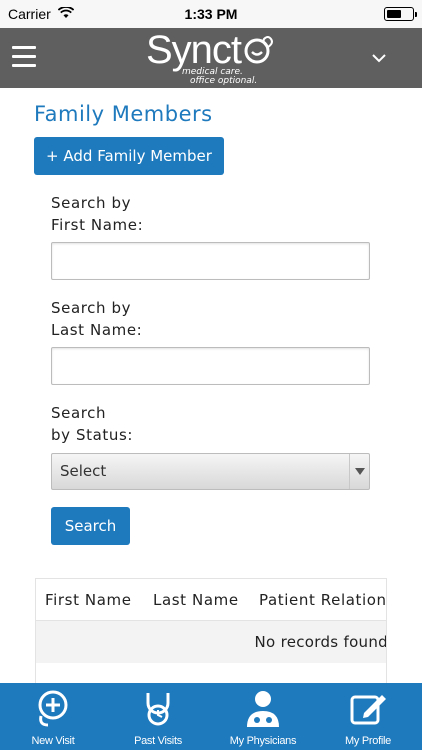 The height and width of the screenshot is (750, 422). What do you see at coordinates (224, 81) in the screenshot?
I see `logo-tagline-2: office optional.` at bounding box center [224, 81].